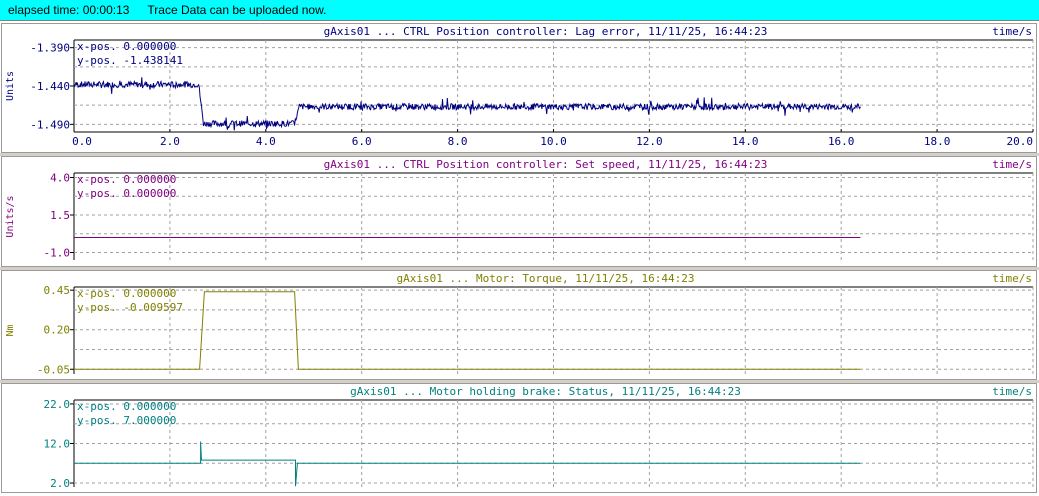 This screenshot has width=1039, height=496. I want to click on cursor-y-readout: y-pos. -0.009597, so click(130, 307).